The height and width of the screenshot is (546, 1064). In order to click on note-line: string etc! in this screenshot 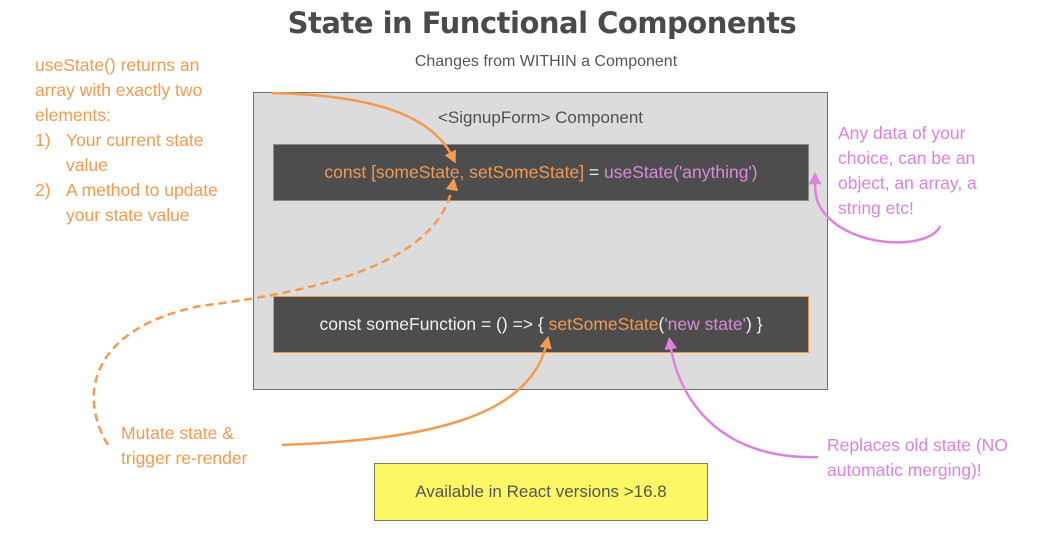, I will do `click(876, 208)`.